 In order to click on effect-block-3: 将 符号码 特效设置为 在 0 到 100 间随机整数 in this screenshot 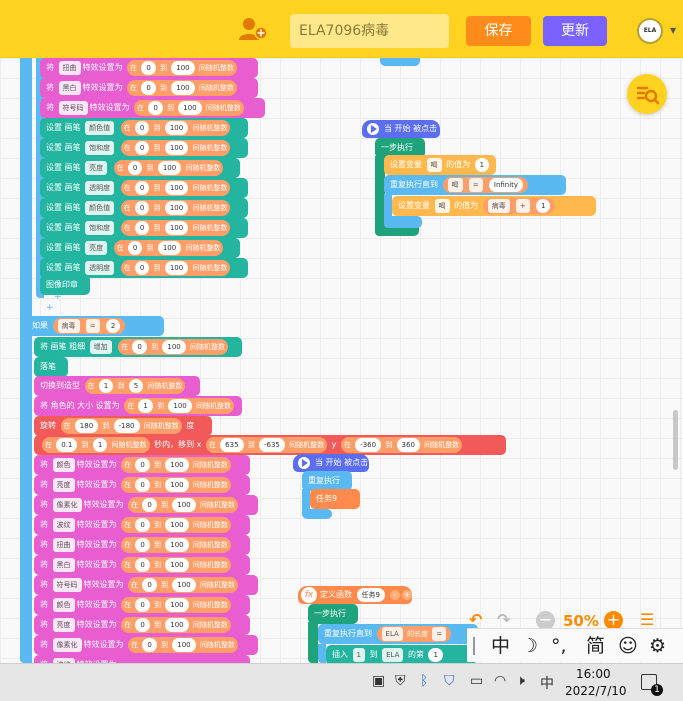, I will do `click(152, 108)`.